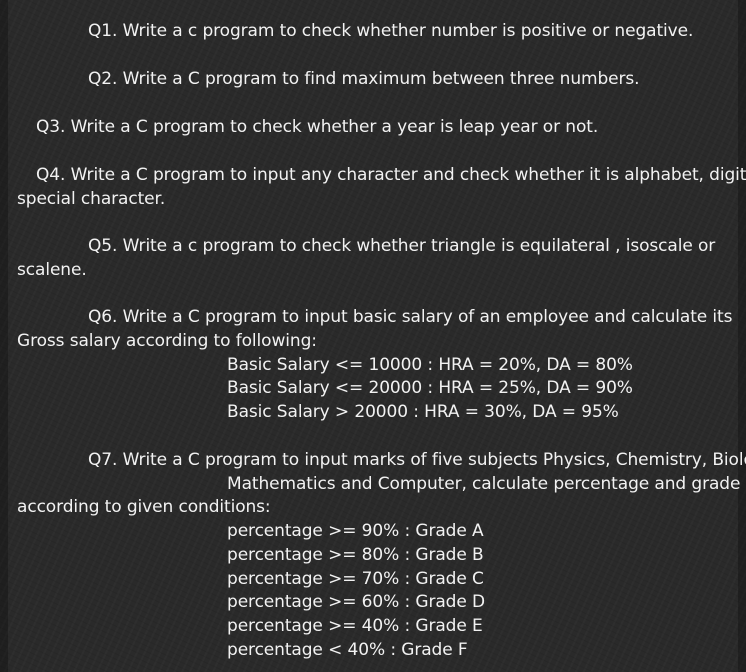  What do you see at coordinates (355, 626) in the screenshot?
I see `q7-condition: percentage >= 40% : Grade E` at bounding box center [355, 626].